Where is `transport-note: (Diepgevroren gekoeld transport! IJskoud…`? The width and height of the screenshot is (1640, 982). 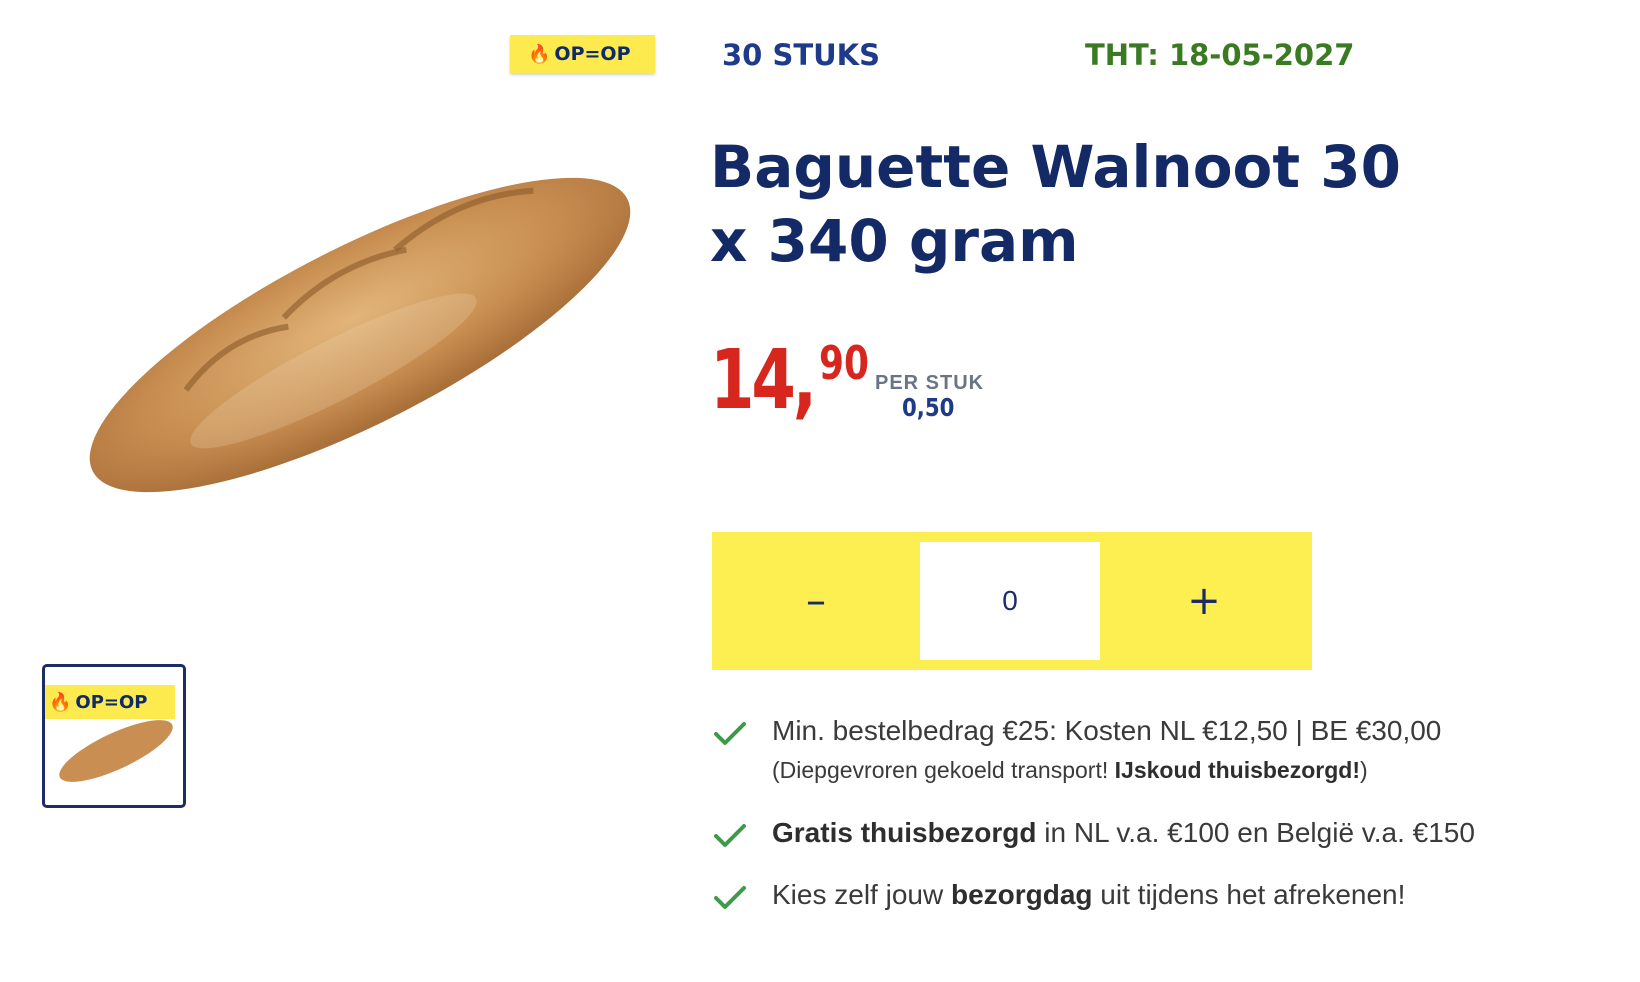 transport-note: (Diepgevroren gekoeld transport! IJskoud… is located at coordinates (1106, 770).